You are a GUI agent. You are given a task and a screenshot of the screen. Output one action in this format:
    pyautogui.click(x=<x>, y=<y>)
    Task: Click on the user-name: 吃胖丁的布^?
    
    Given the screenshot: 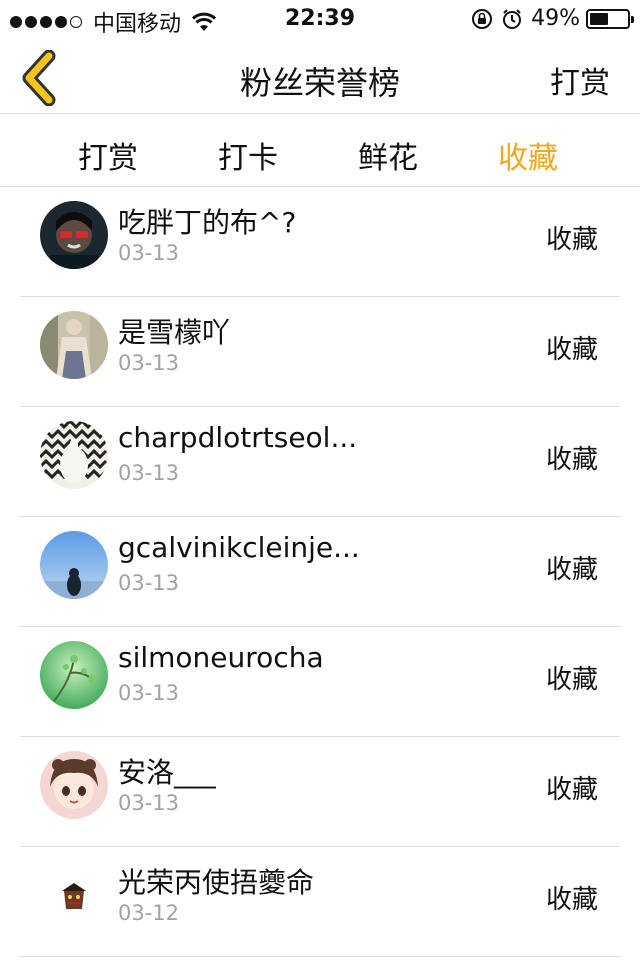 What is the action you would take?
    pyautogui.click(x=207, y=222)
    